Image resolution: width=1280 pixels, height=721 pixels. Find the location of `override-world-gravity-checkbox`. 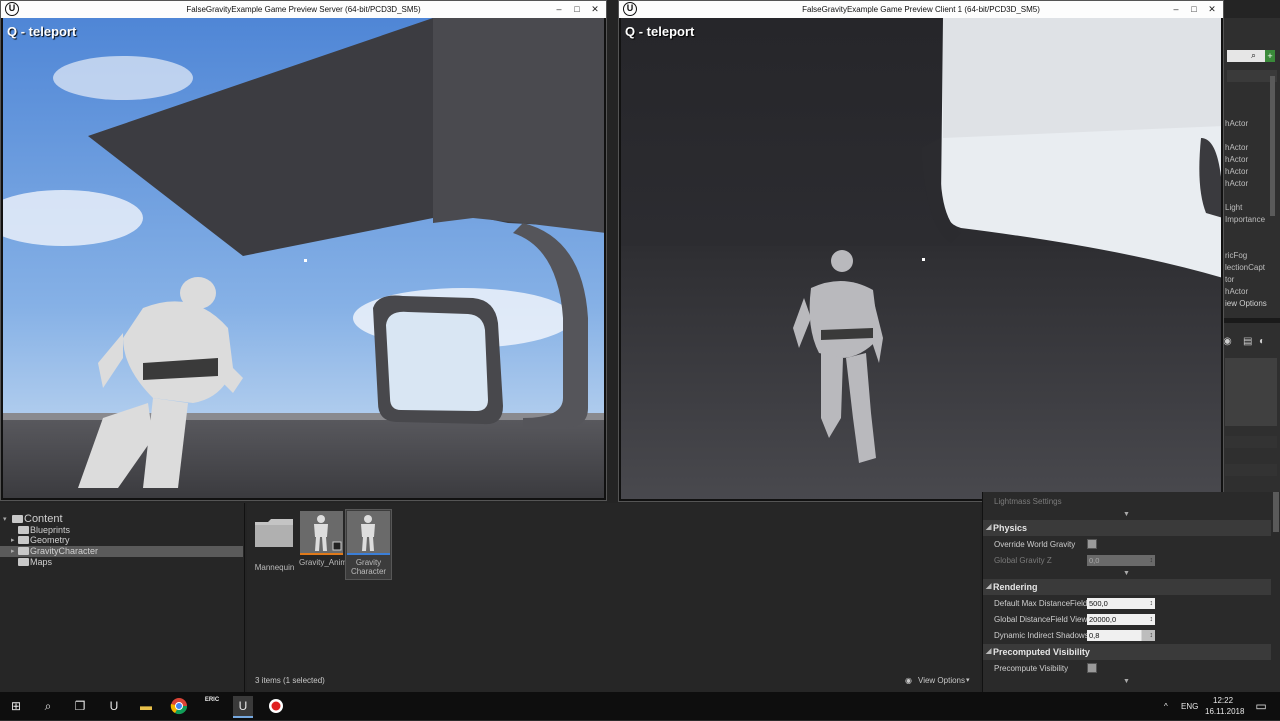

override-world-gravity-checkbox is located at coordinates (1092, 544).